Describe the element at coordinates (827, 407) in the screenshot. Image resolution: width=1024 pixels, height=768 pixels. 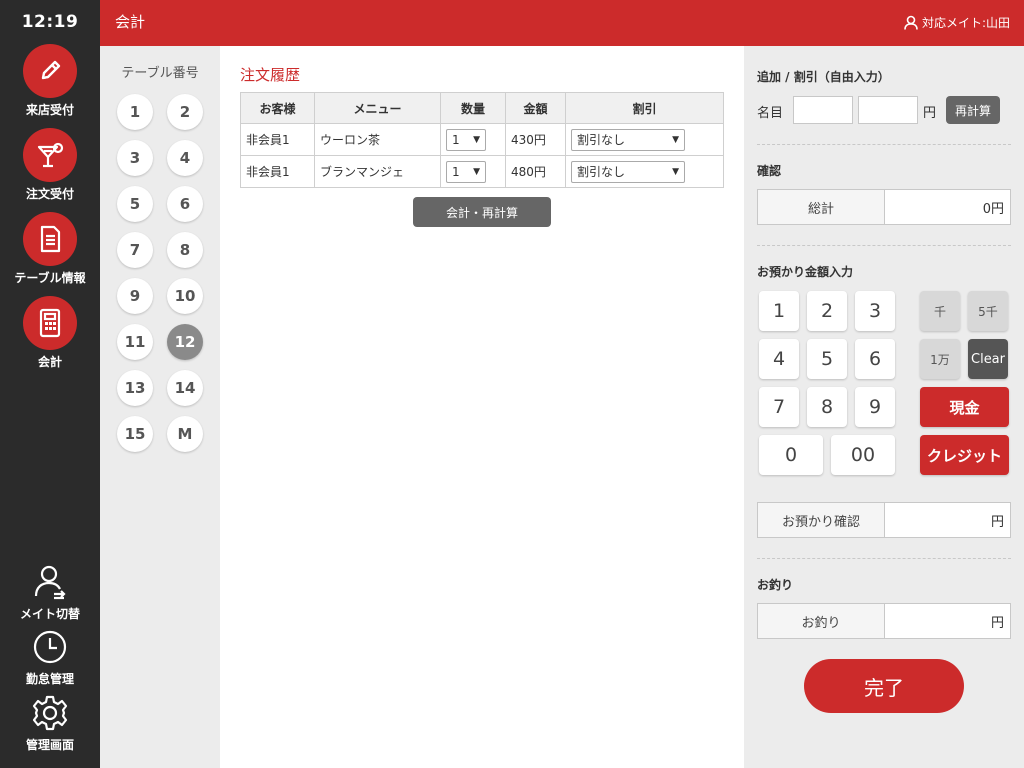
I see `keypad-key: 8` at that location.